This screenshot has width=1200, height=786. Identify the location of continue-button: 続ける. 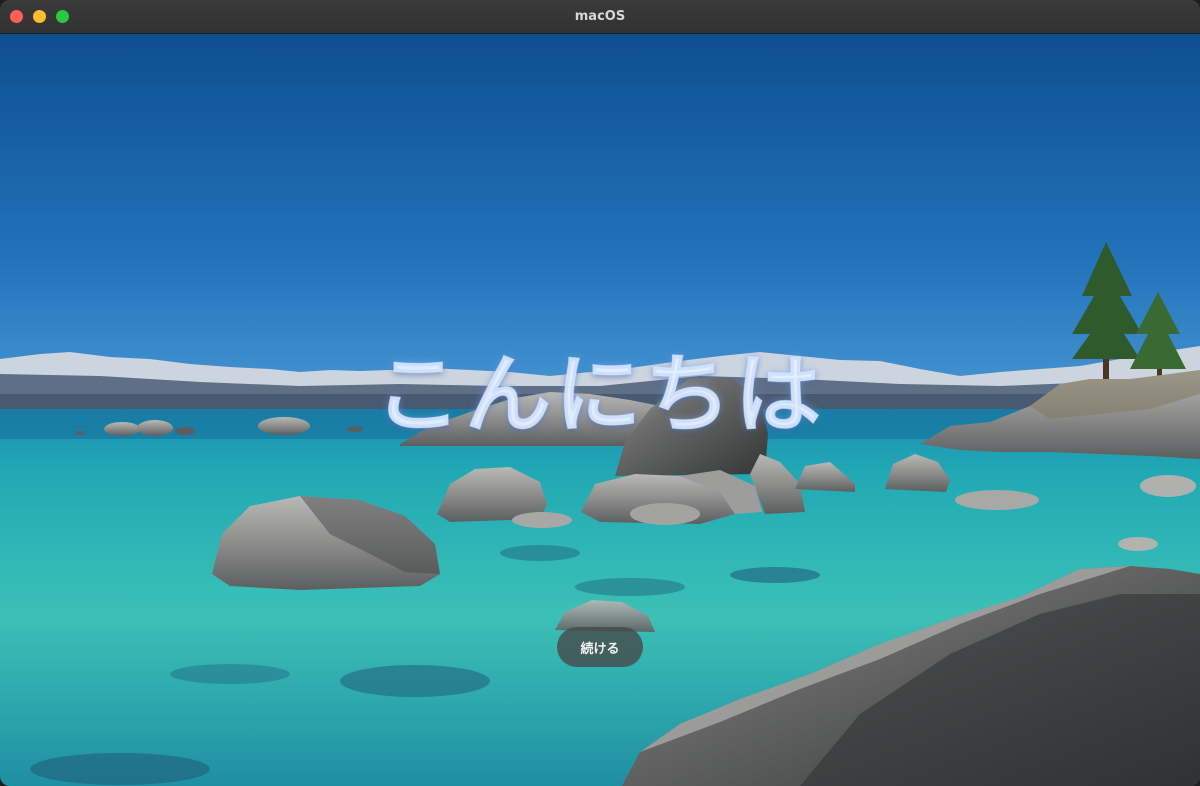
(600, 647).